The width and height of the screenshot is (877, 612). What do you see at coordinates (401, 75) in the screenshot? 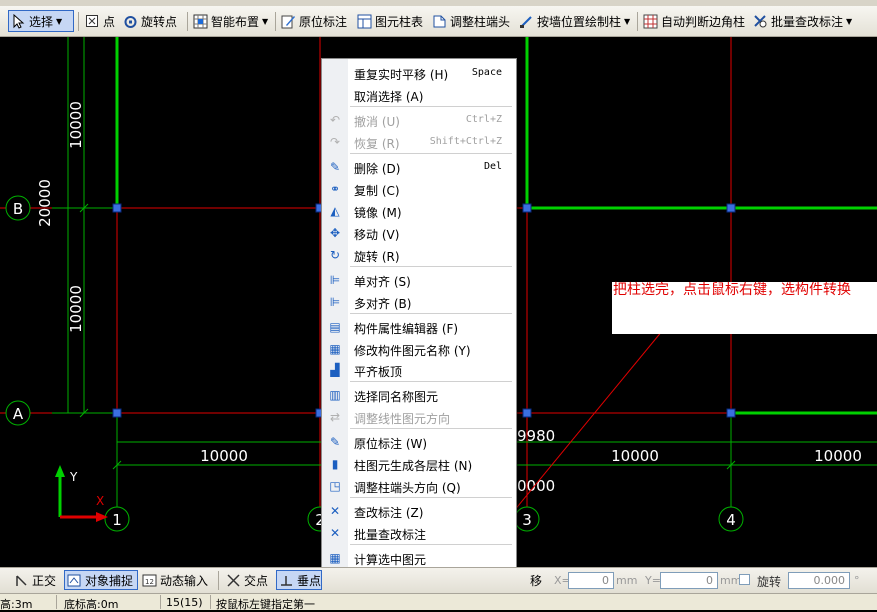
I see `menu-item-label: 重复实时平移 (H)` at bounding box center [401, 75].